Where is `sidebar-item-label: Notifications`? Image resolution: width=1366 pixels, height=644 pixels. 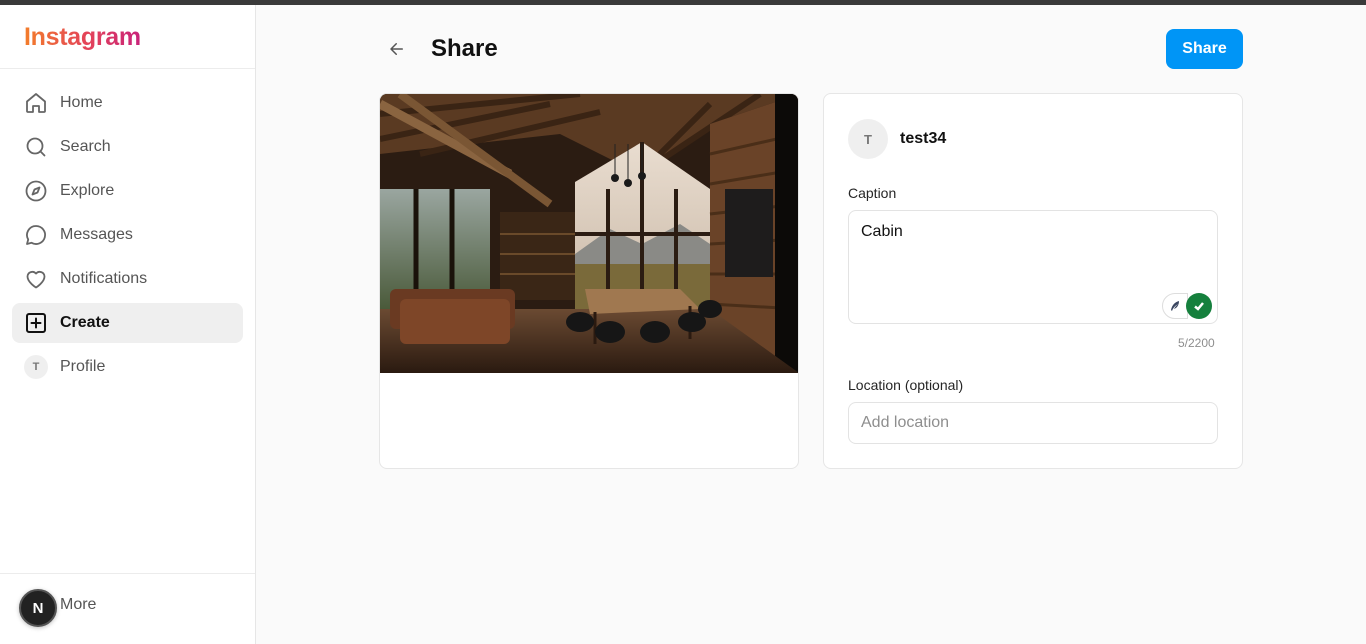
sidebar-item-label: Notifications is located at coordinates (104, 278).